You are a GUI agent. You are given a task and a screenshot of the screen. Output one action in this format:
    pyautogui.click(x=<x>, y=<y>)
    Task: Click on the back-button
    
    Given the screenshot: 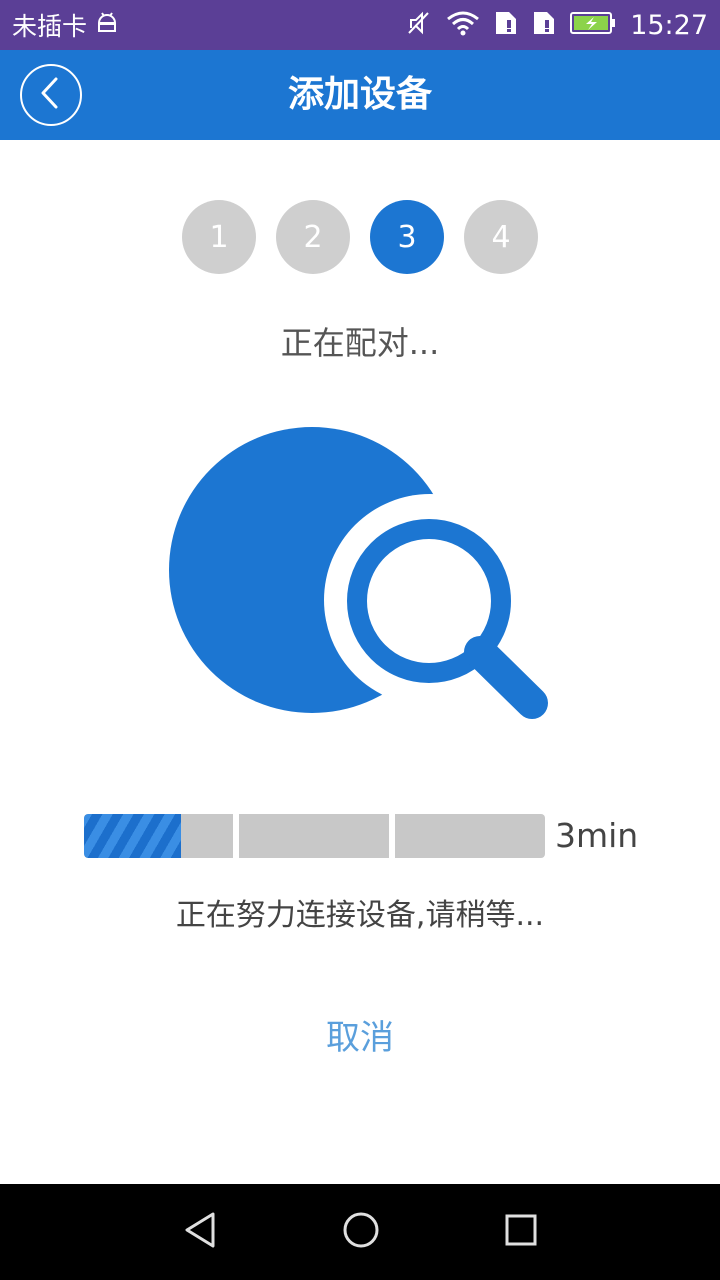 What is the action you would take?
    pyautogui.click(x=51, y=95)
    